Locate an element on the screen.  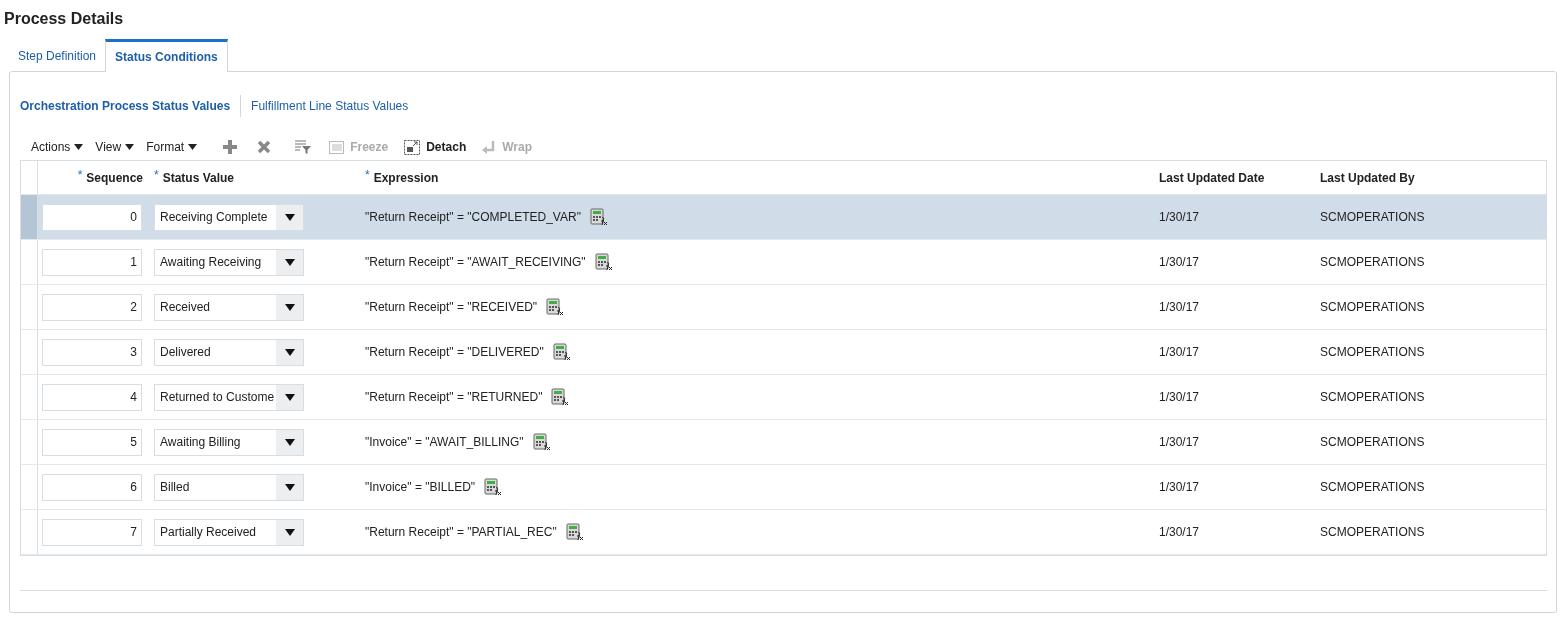
detach-icon is located at coordinates (412, 147).